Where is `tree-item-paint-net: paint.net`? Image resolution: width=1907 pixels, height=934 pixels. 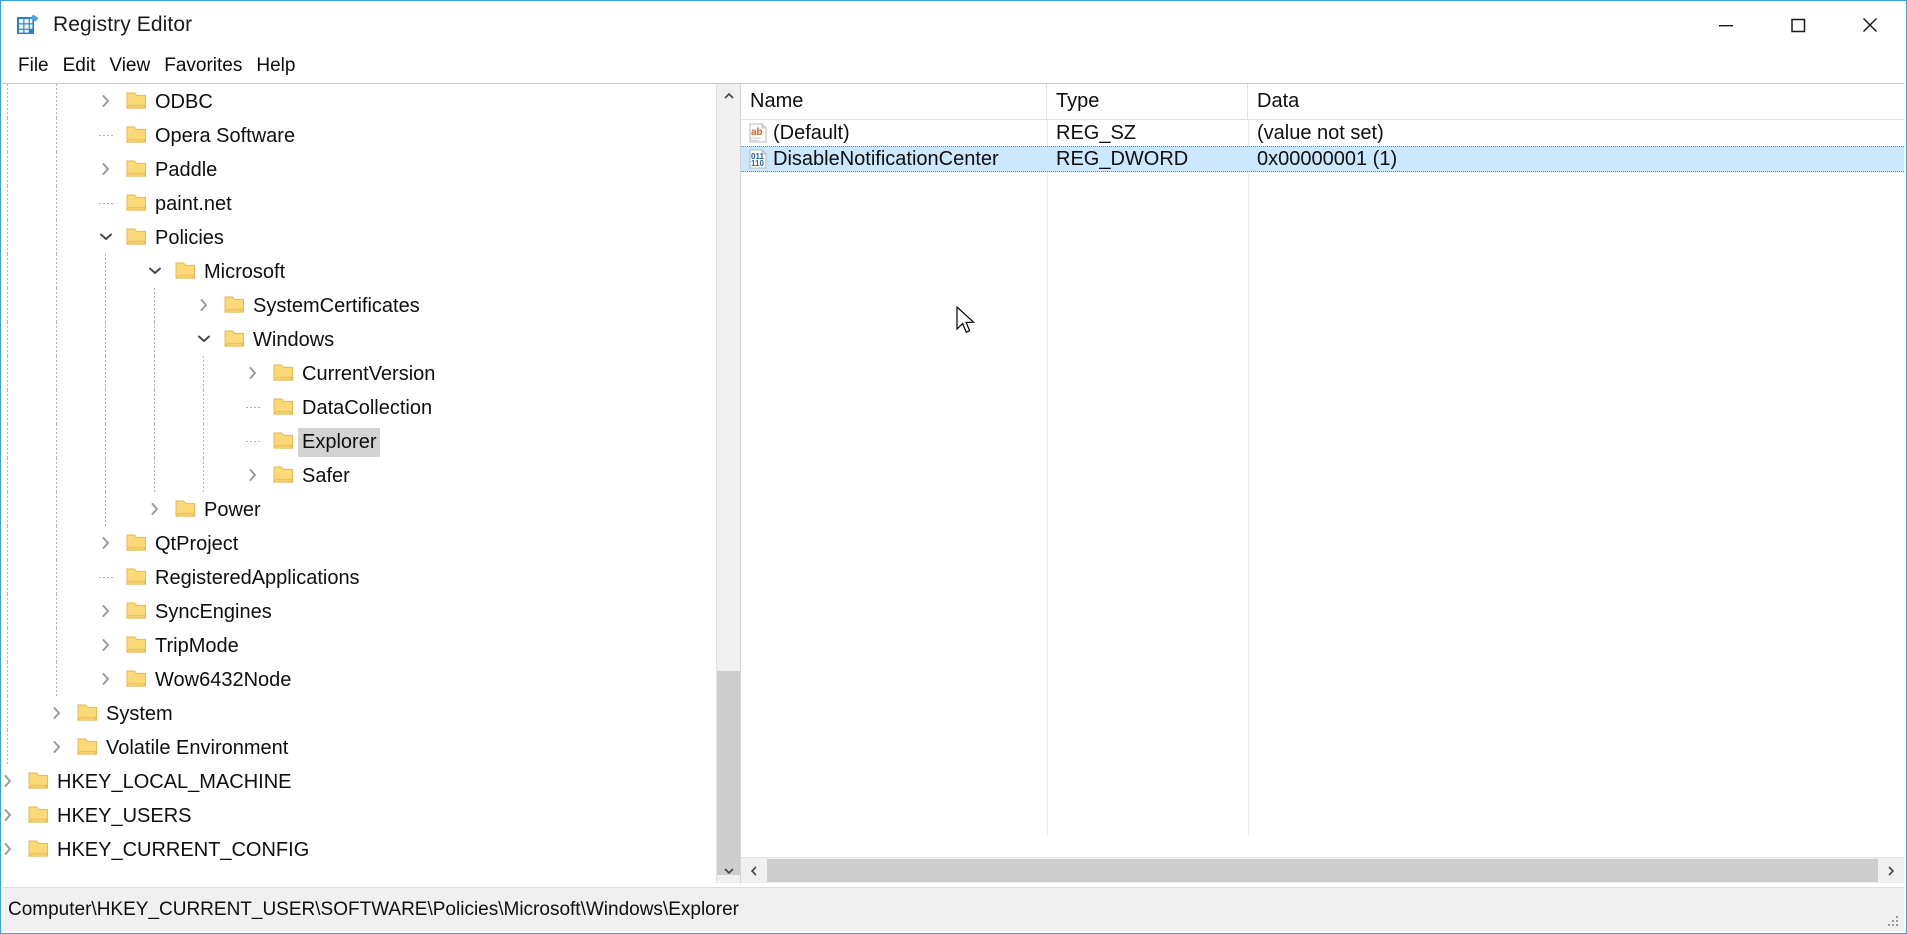 tree-item-paint-net: paint.net is located at coordinates (359, 203).